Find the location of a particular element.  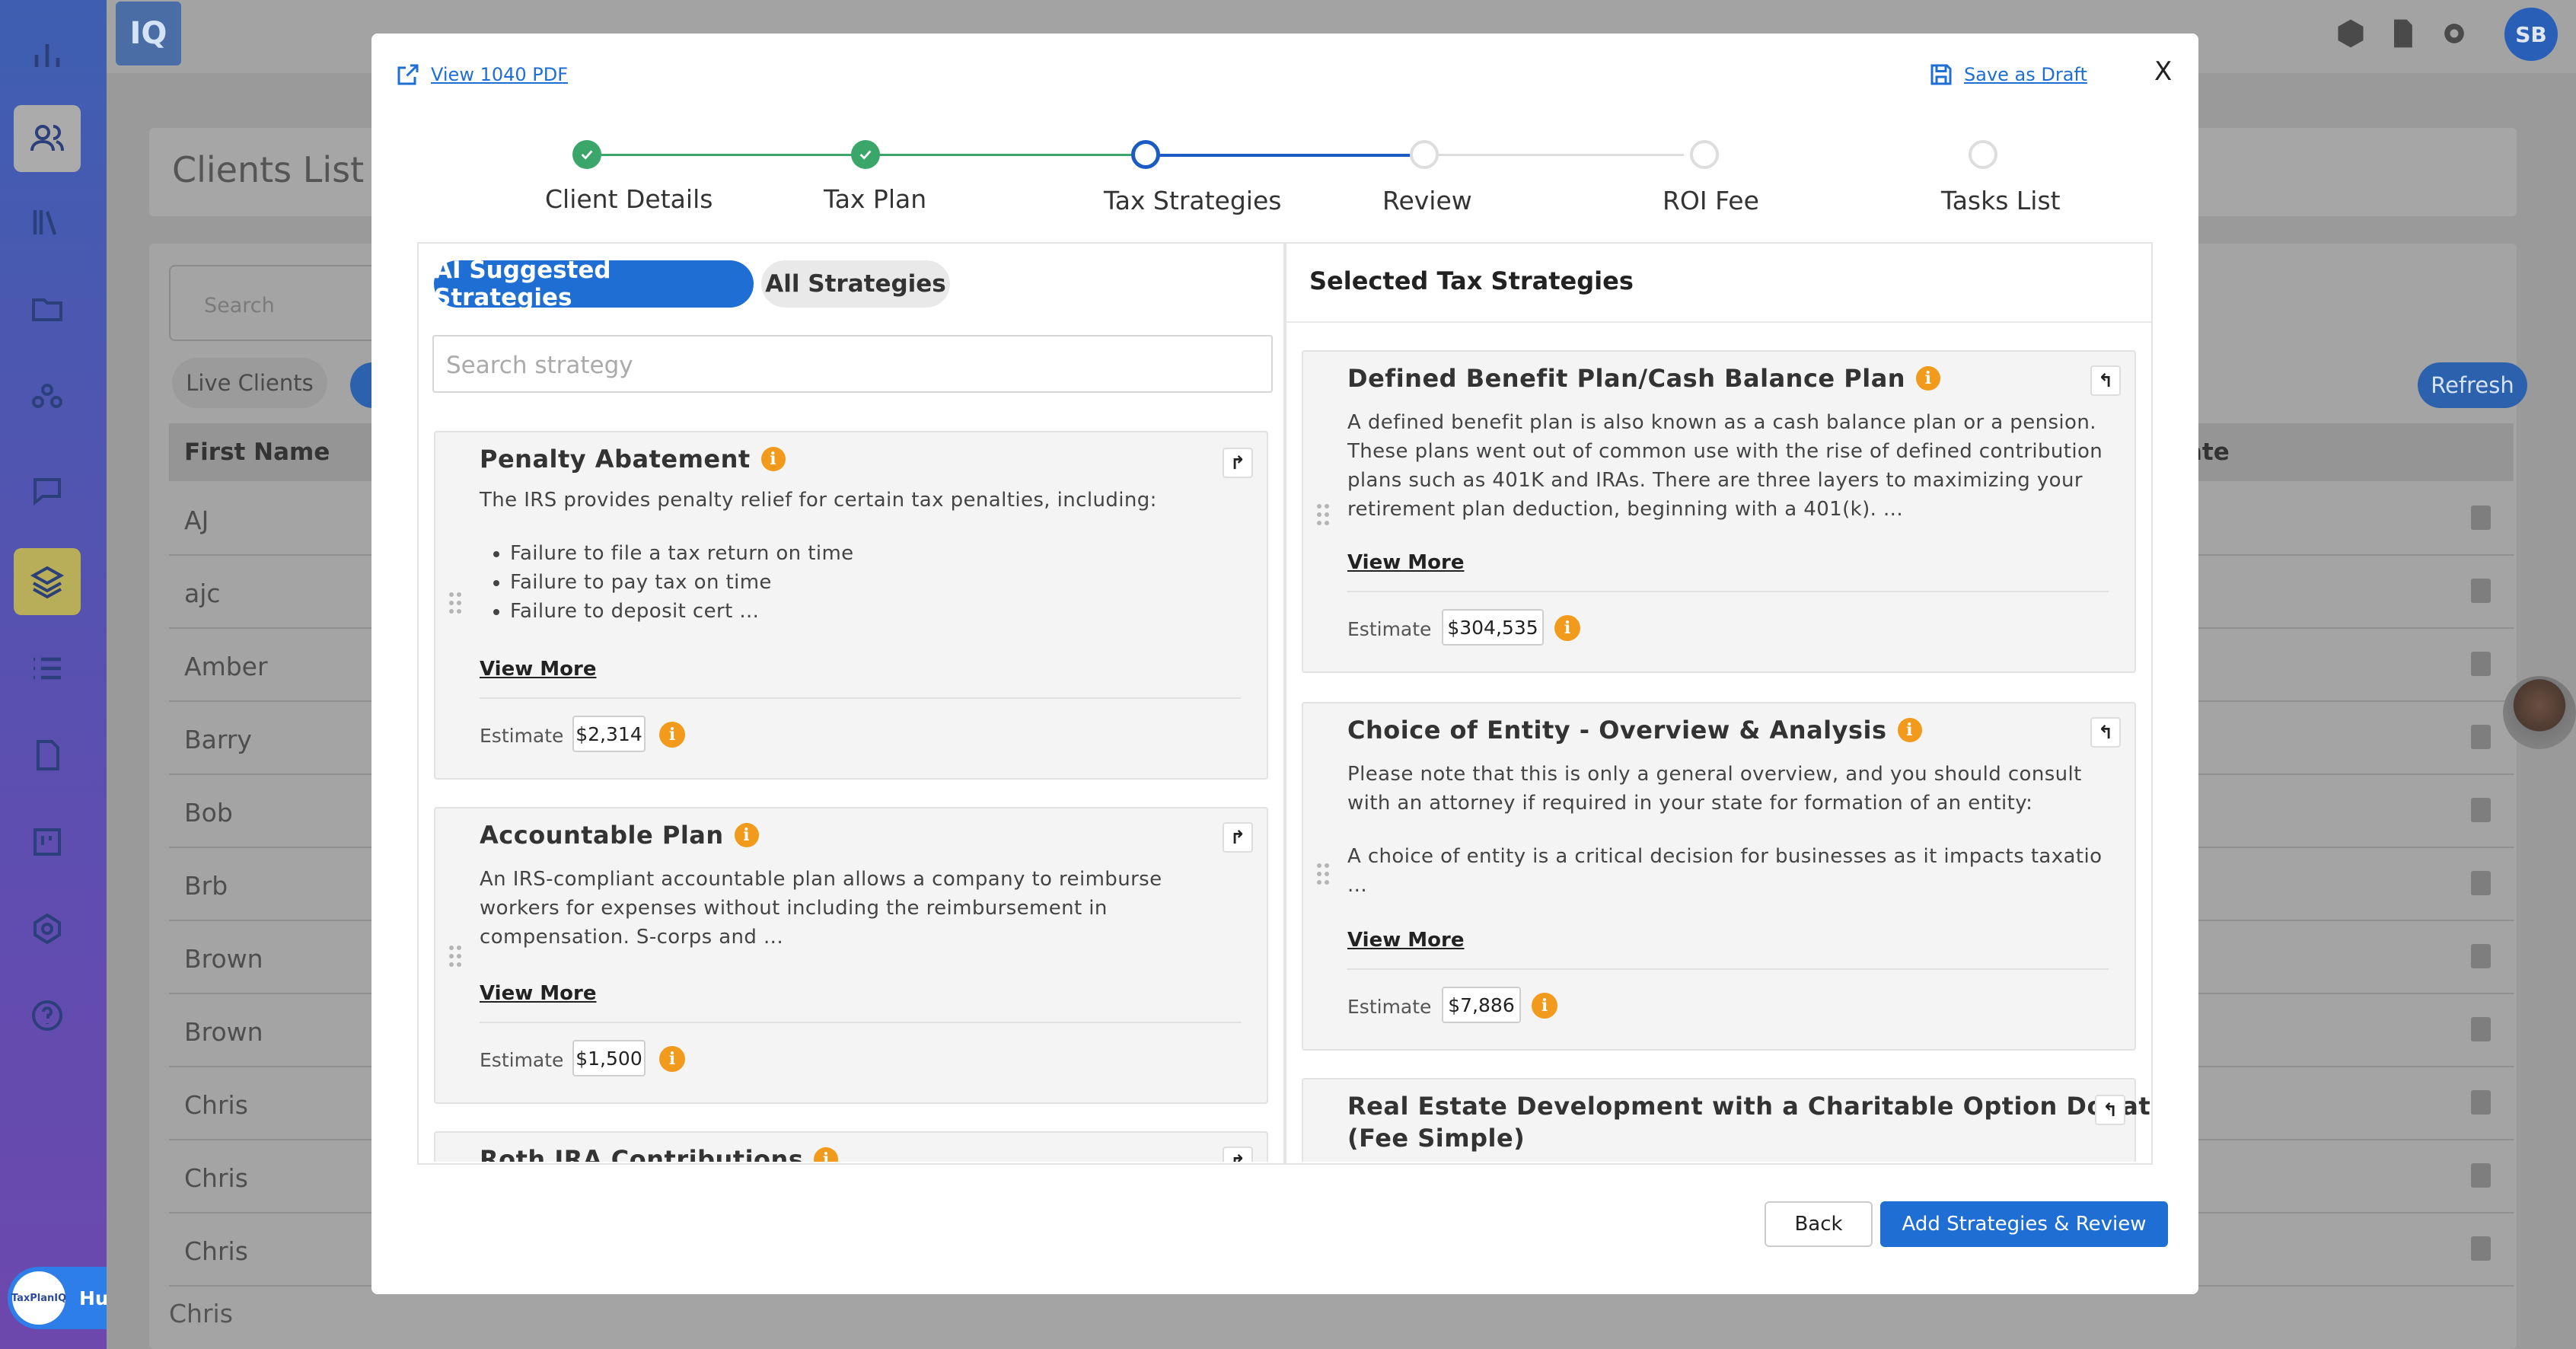

board-icon is located at coordinates (47, 841).